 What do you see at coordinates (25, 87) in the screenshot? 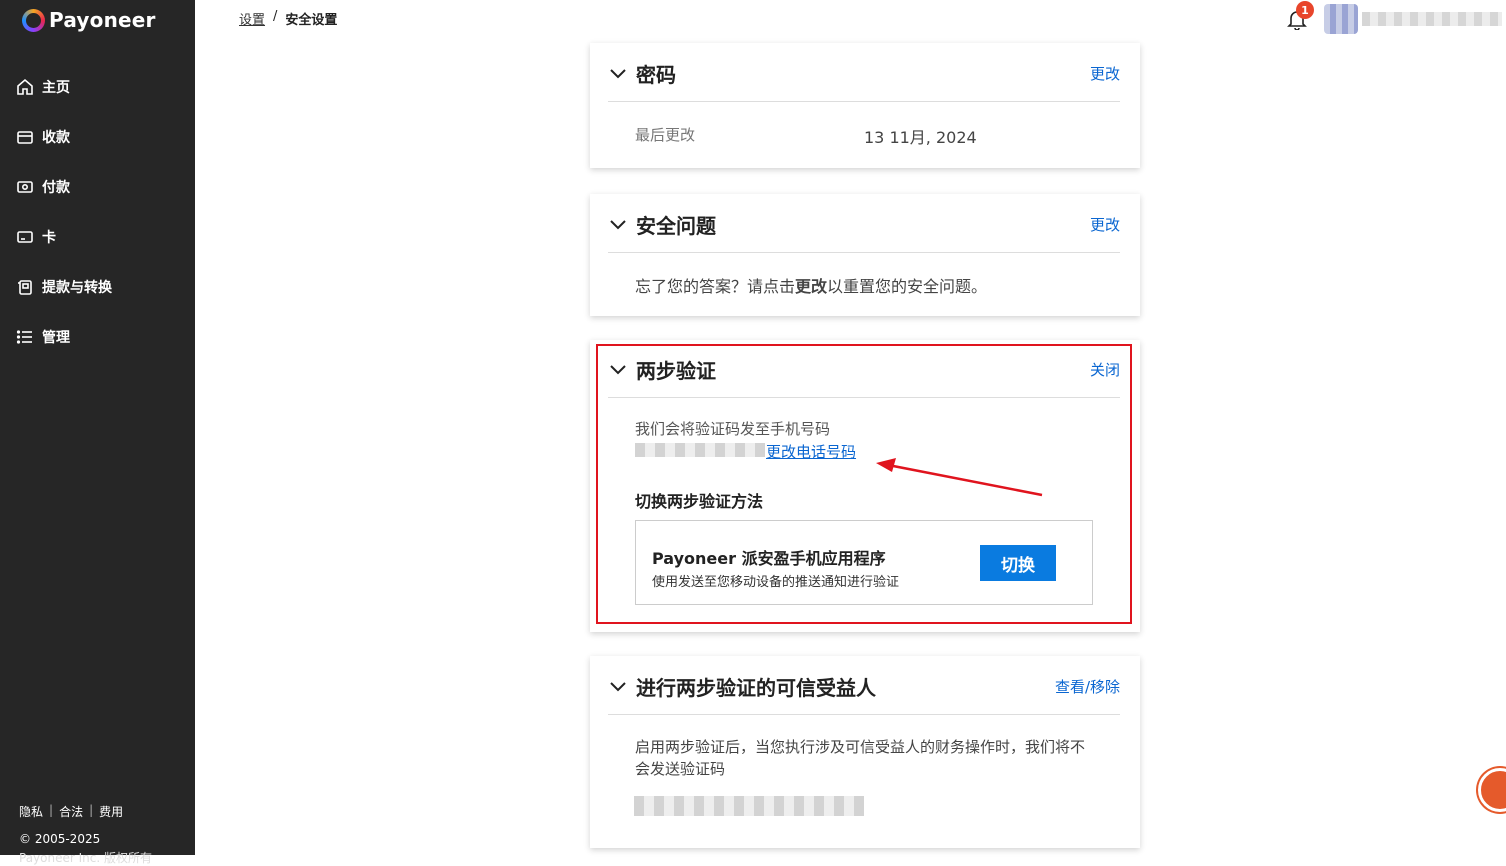
I see `home-icon` at bounding box center [25, 87].